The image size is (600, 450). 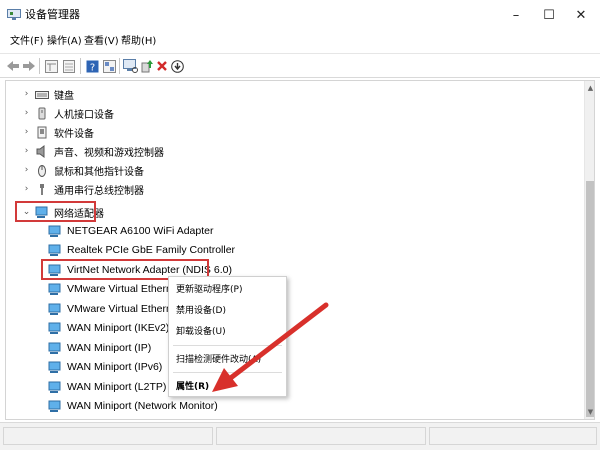 What do you see at coordinates (581, 15) in the screenshot?
I see `close-button: ✕` at bounding box center [581, 15].